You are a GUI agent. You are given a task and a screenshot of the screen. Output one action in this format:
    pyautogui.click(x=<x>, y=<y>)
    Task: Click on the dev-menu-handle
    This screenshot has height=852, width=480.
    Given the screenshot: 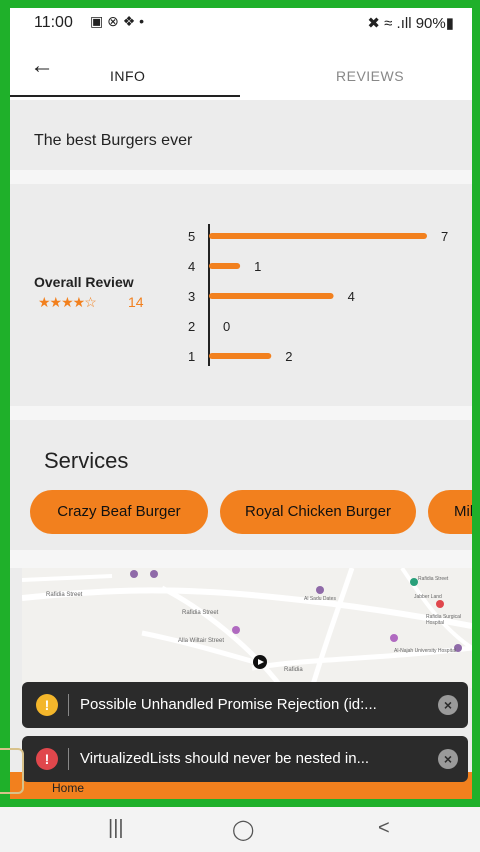 What is the action you would take?
    pyautogui.click(x=12, y=771)
    